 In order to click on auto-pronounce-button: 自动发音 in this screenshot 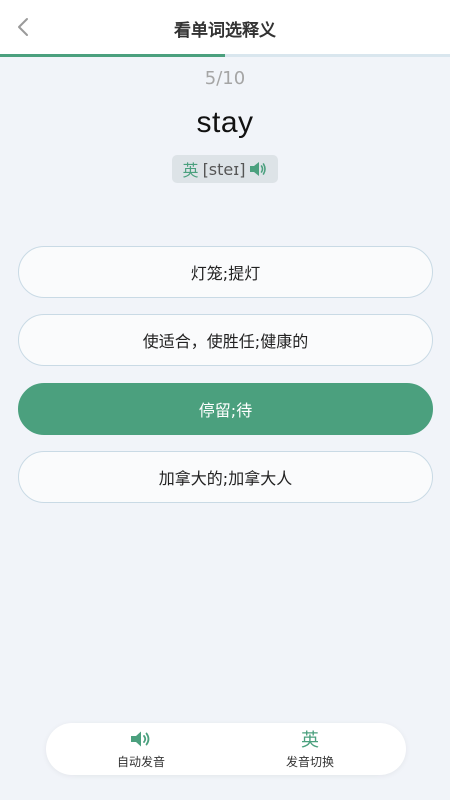, I will do `click(141, 750)`.